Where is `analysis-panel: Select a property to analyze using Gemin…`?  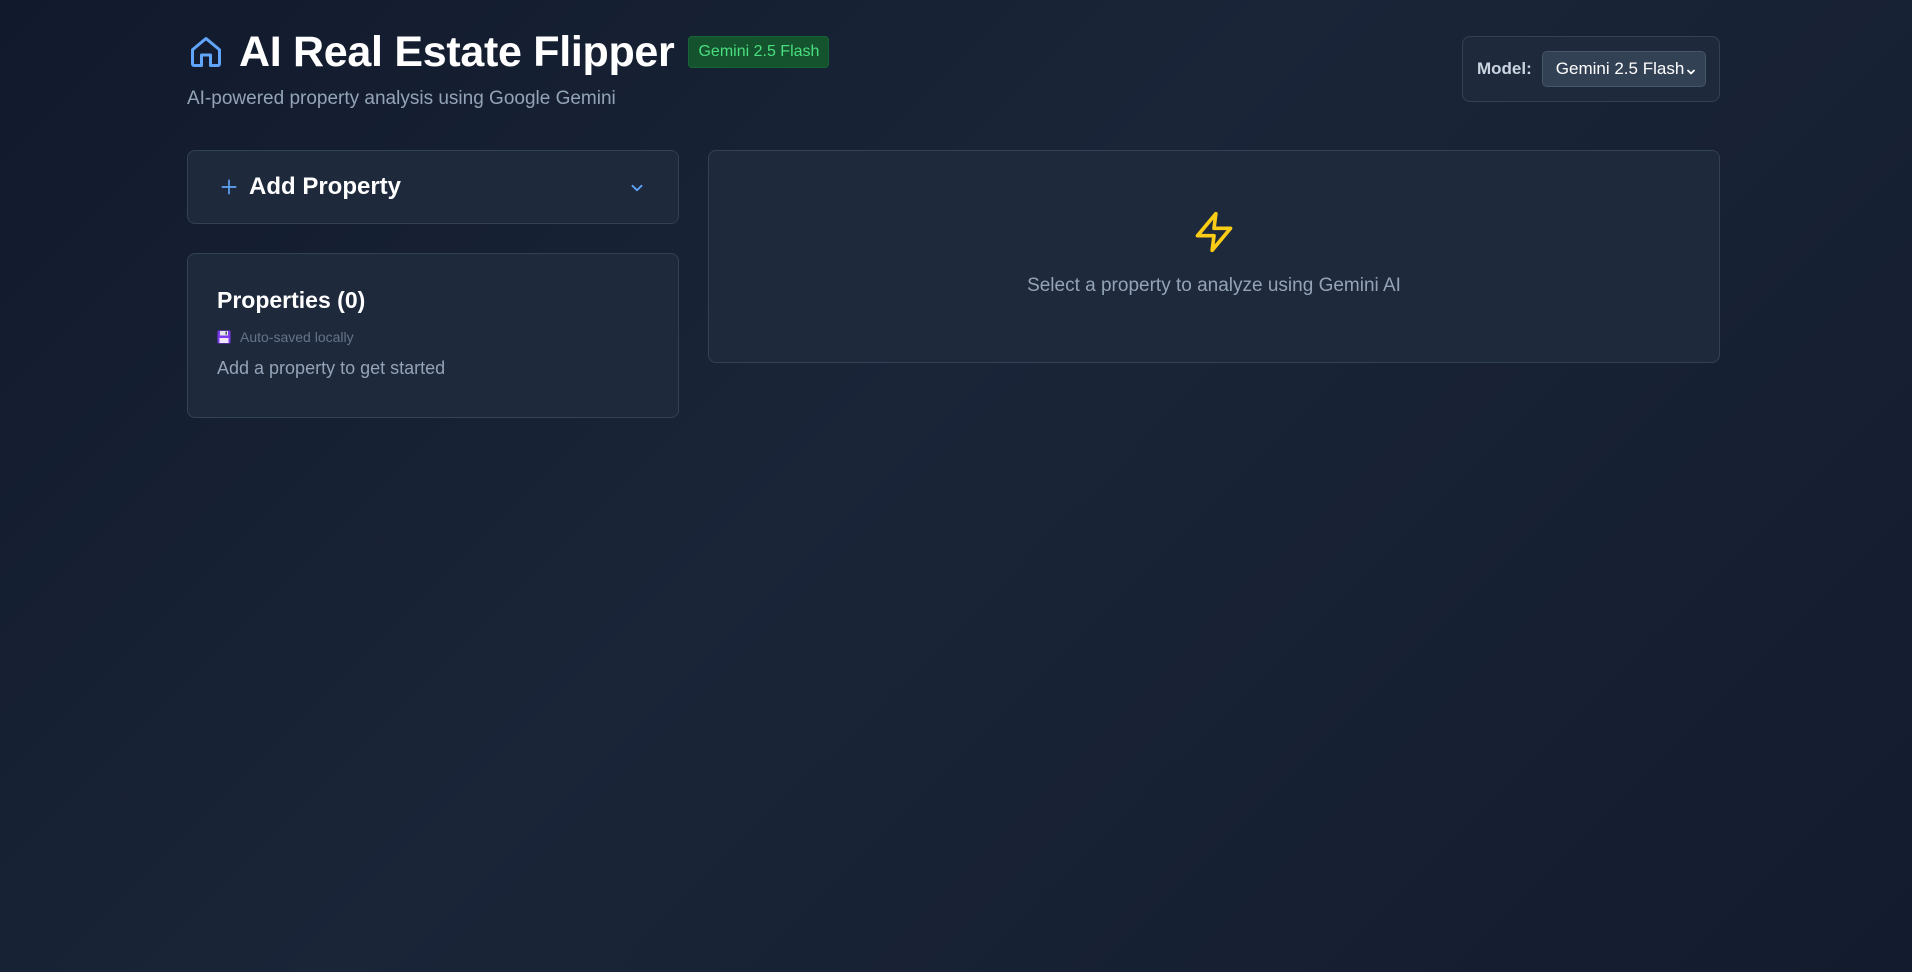
analysis-panel: Select a property to analyze using Gemin… is located at coordinates (1214, 256).